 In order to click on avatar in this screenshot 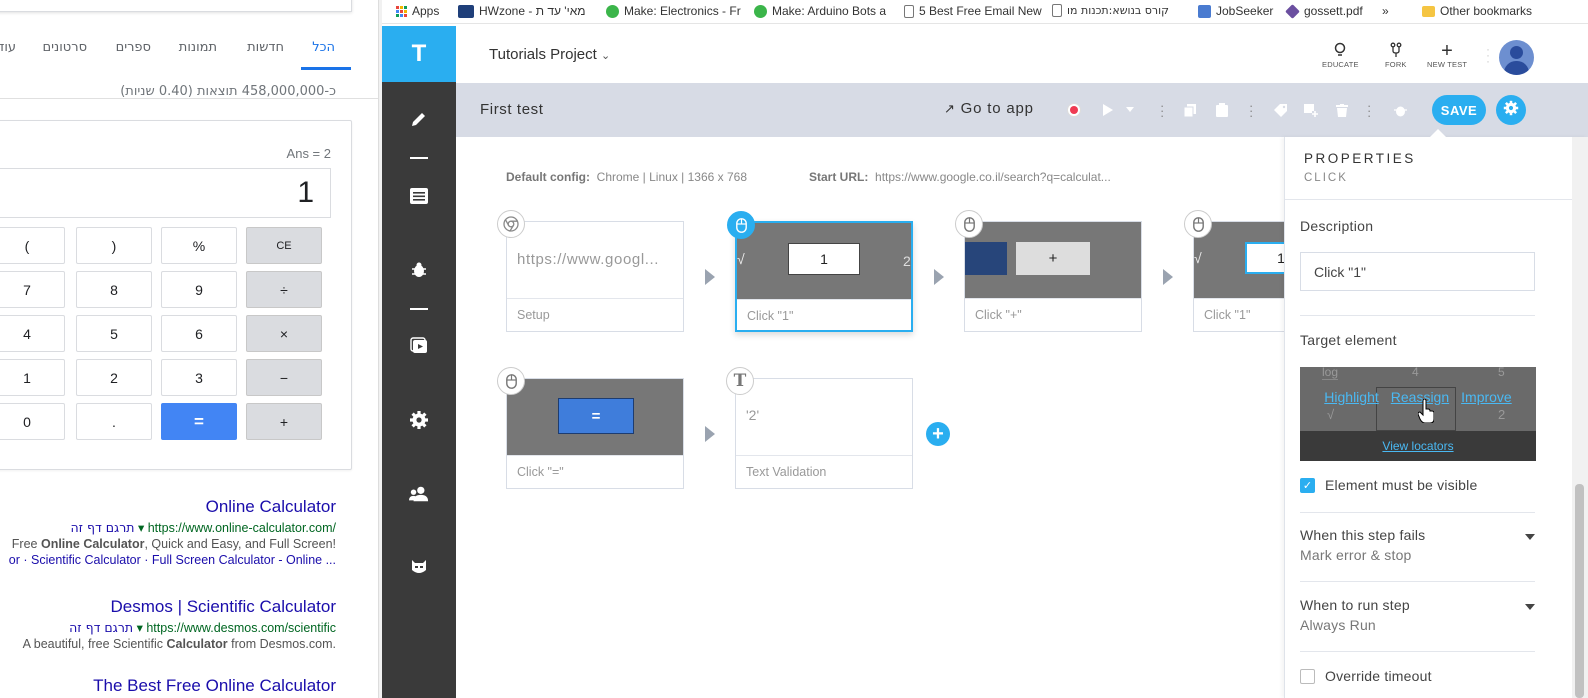, I will do `click(1516, 57)`.